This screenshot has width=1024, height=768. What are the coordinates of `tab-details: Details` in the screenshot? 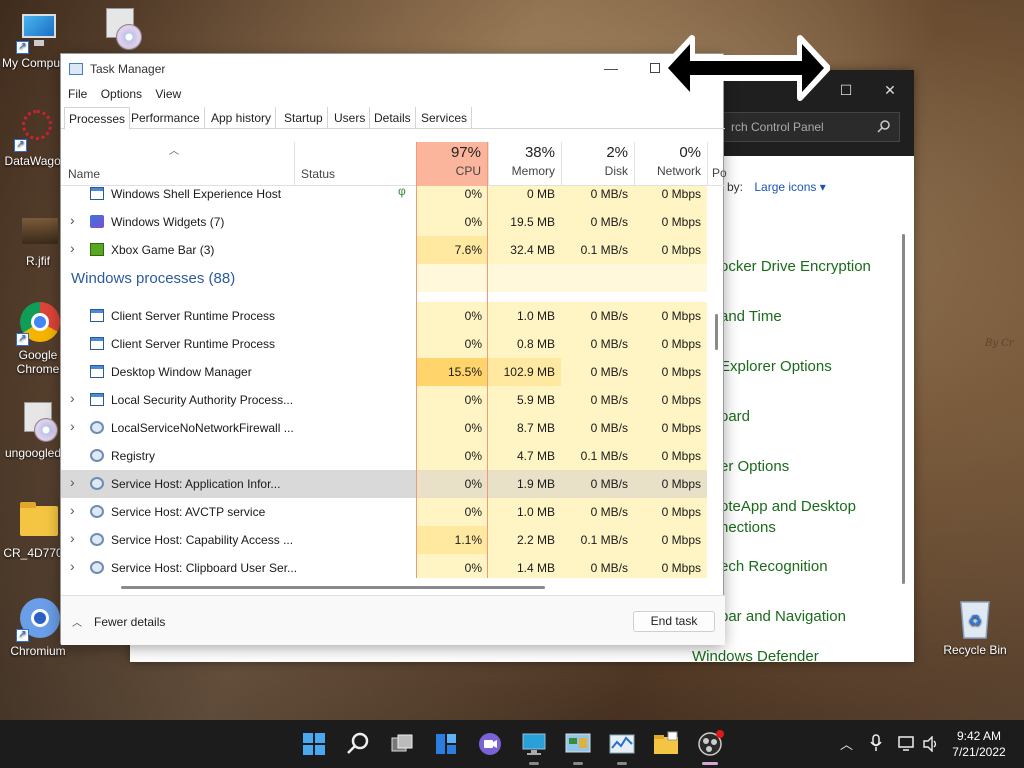 It's located at (393, 118).